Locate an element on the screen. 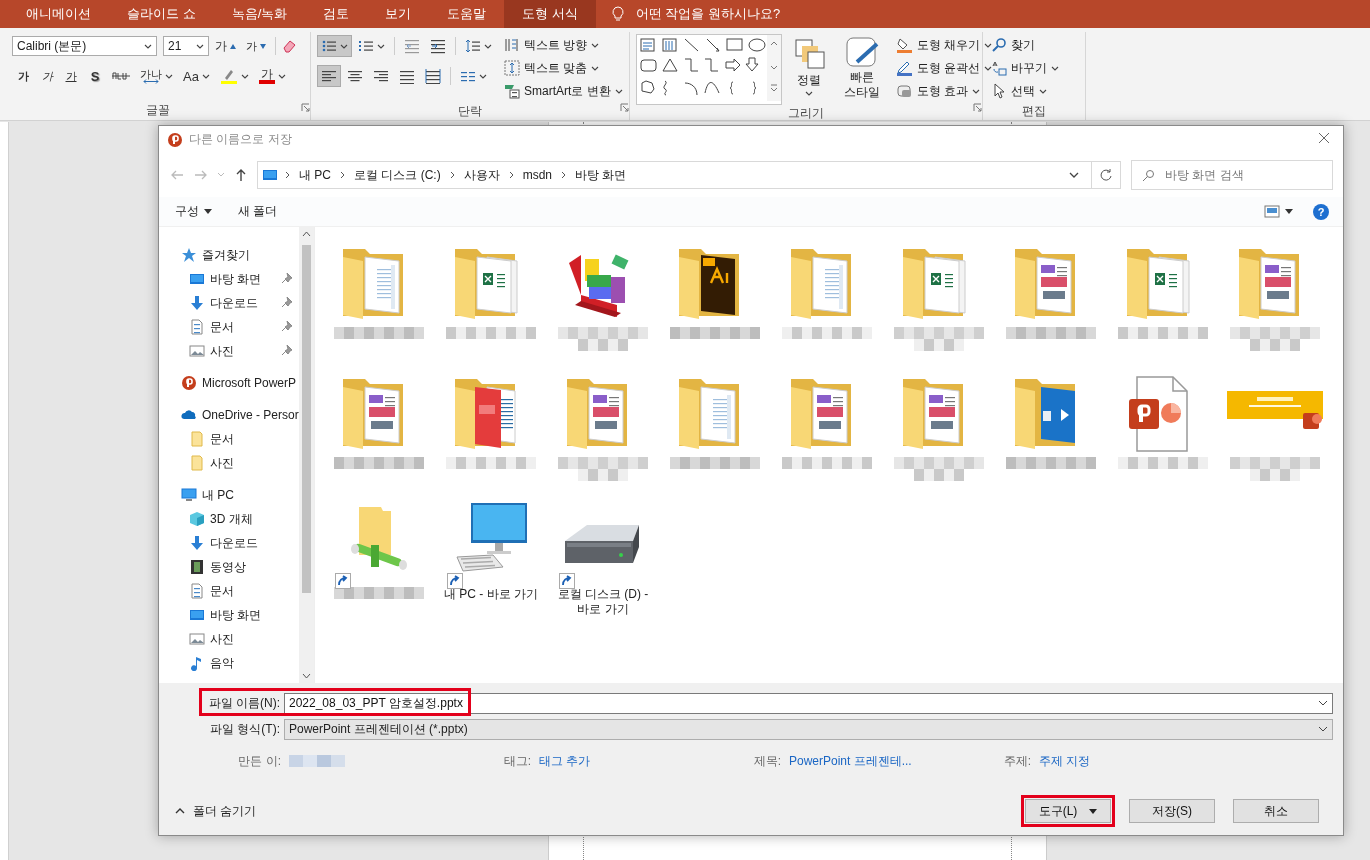 The width and height of the screenshot is (1370, 860). file-type-dropdown: PowerPoint 프레젠테이션 (*.pptx) is located at coordinates (808, 729).